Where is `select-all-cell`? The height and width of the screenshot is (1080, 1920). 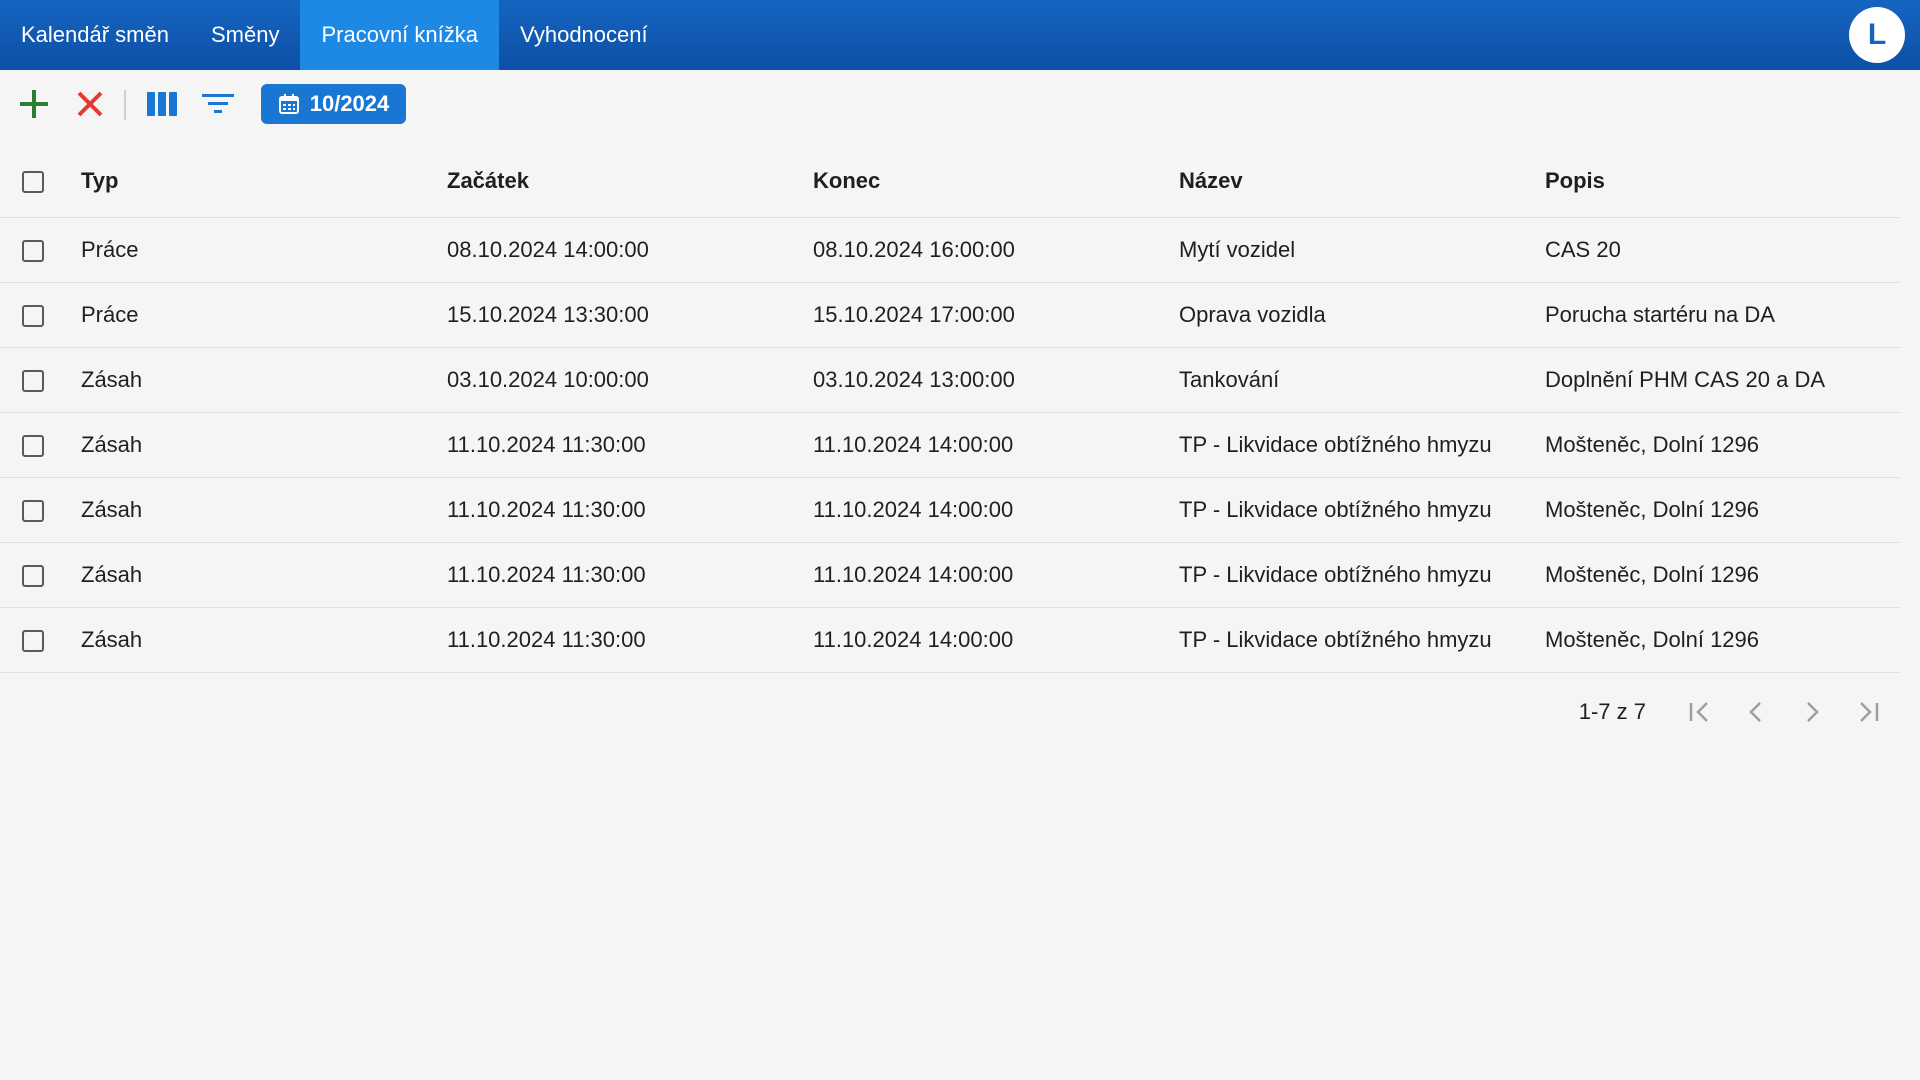
select-all-cell is located at coordinates (40, 181).